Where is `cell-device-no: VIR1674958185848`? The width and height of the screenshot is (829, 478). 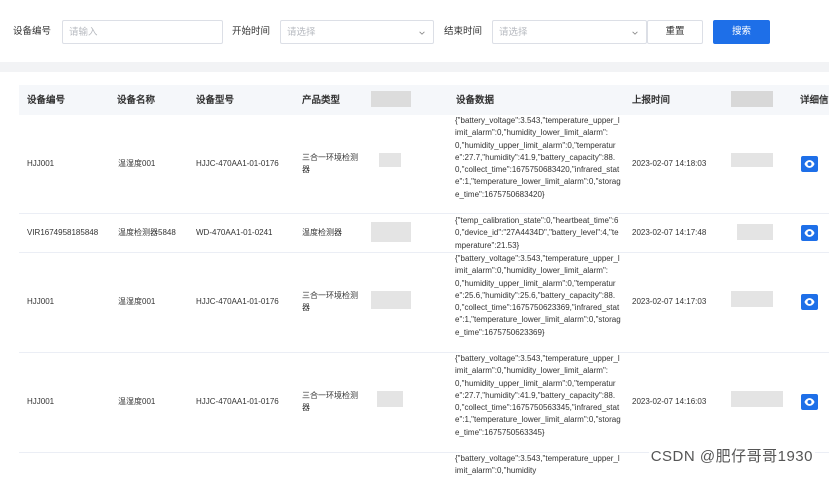 cell-device-no: VIR1674958185848 is located at coordinates (63, 232).